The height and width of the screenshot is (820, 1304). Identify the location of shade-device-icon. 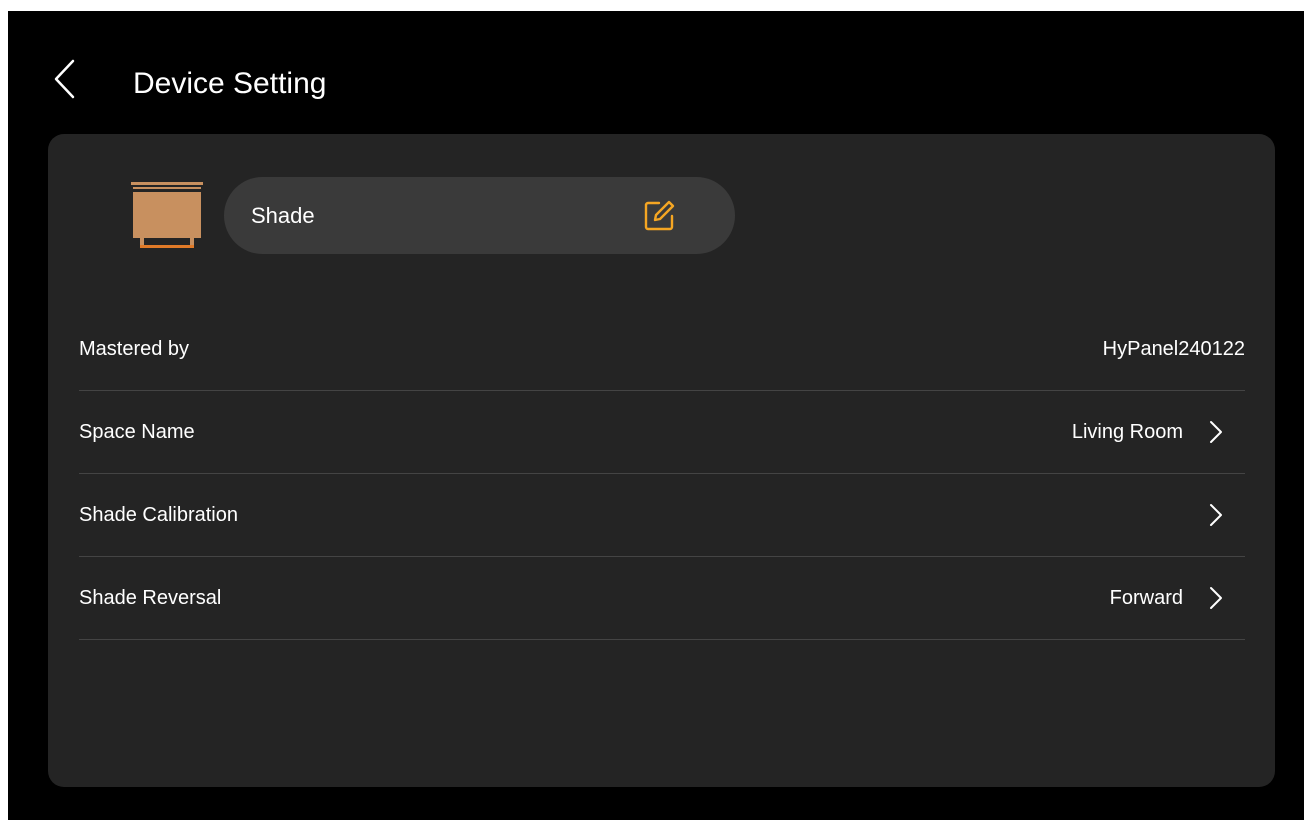
(167, 216).